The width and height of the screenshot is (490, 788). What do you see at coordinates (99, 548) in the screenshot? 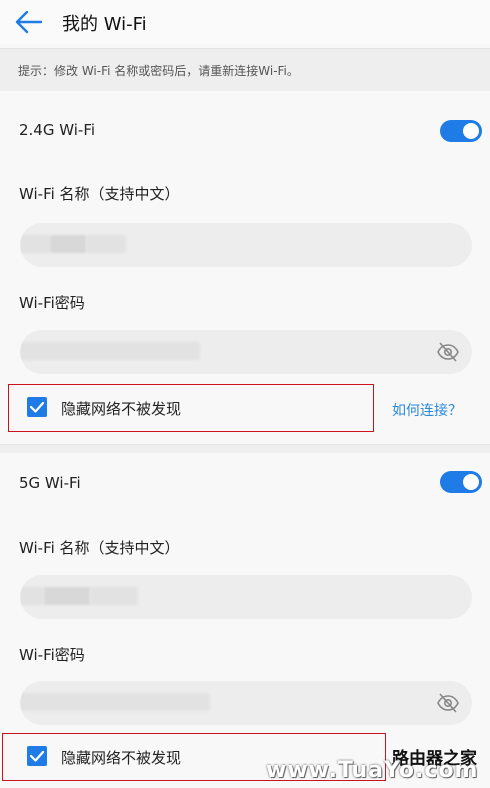
I see `wifi-name-label-5g: Wi-Fi 名称（支持中文）` at bounding box center [99, 548].